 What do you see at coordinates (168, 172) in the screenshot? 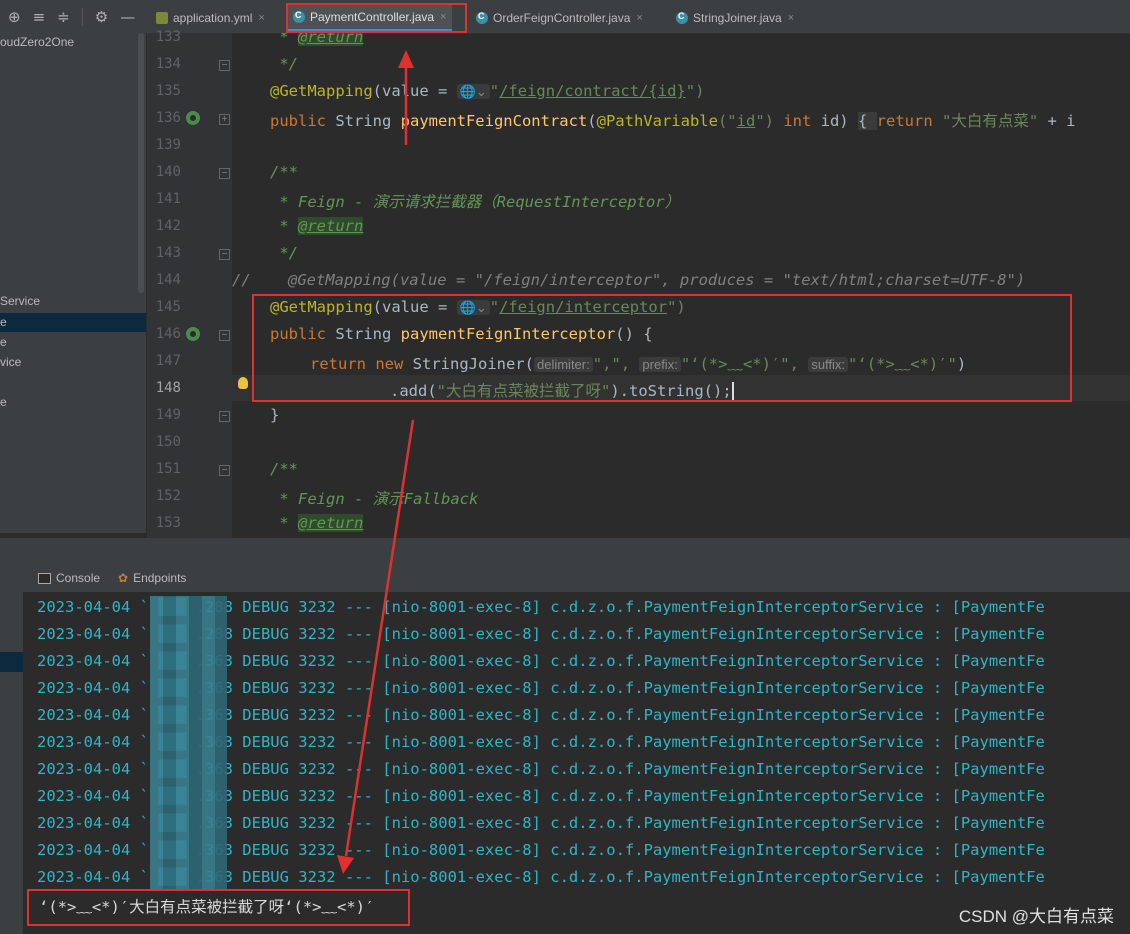
I see `line-number: 140` at bounding box center [168, 172].